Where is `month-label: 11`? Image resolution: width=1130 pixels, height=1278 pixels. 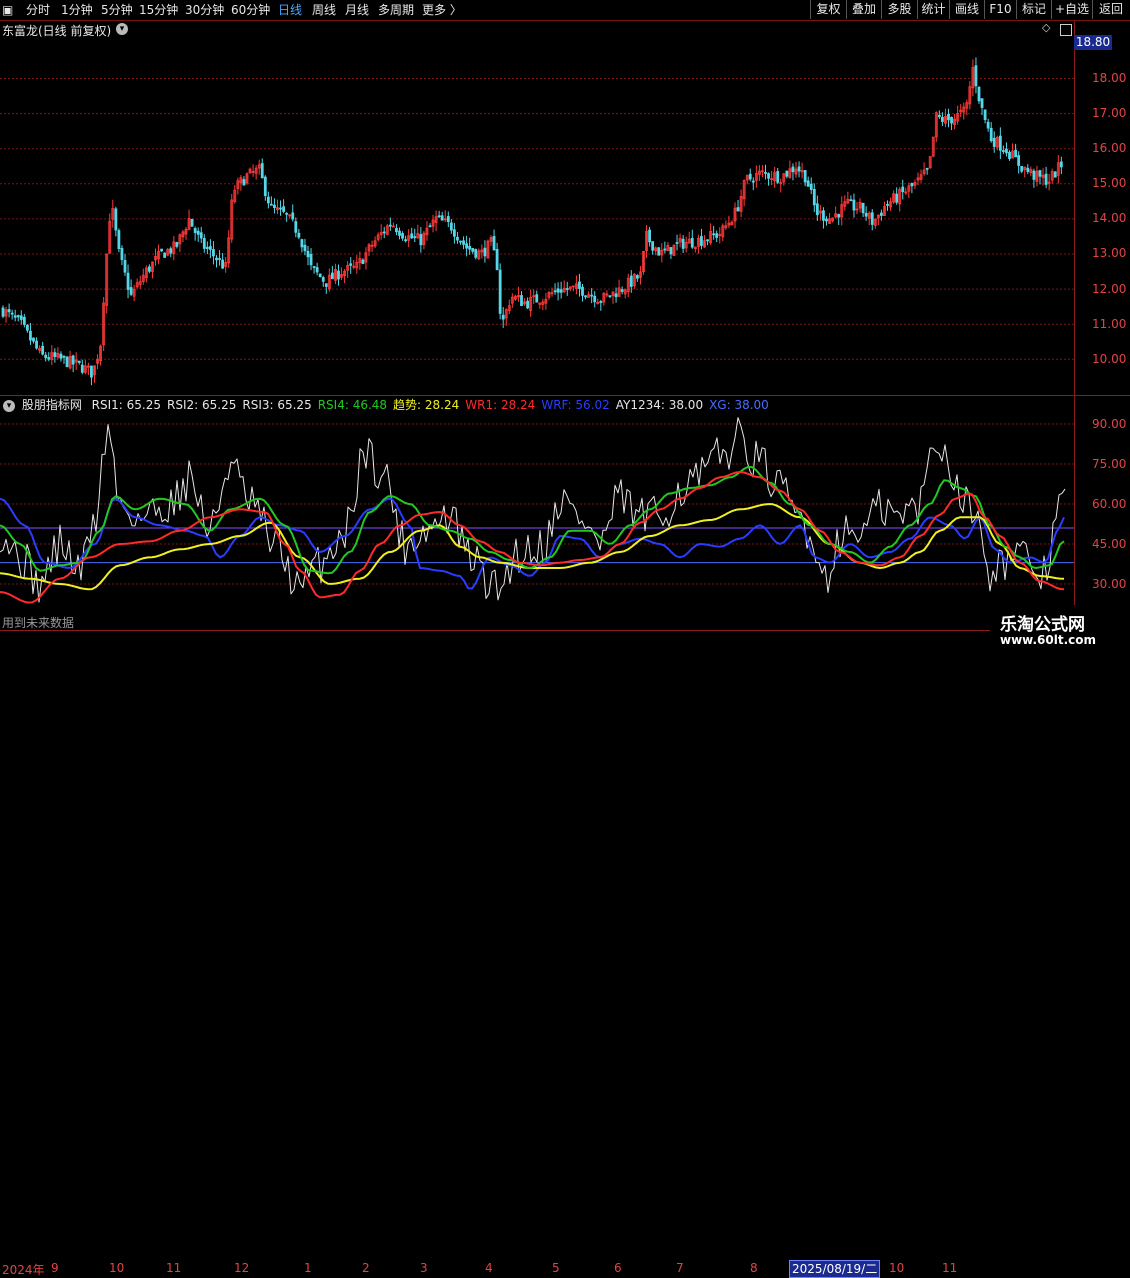
month-label: 11 is located at coordinates (174, 1268).